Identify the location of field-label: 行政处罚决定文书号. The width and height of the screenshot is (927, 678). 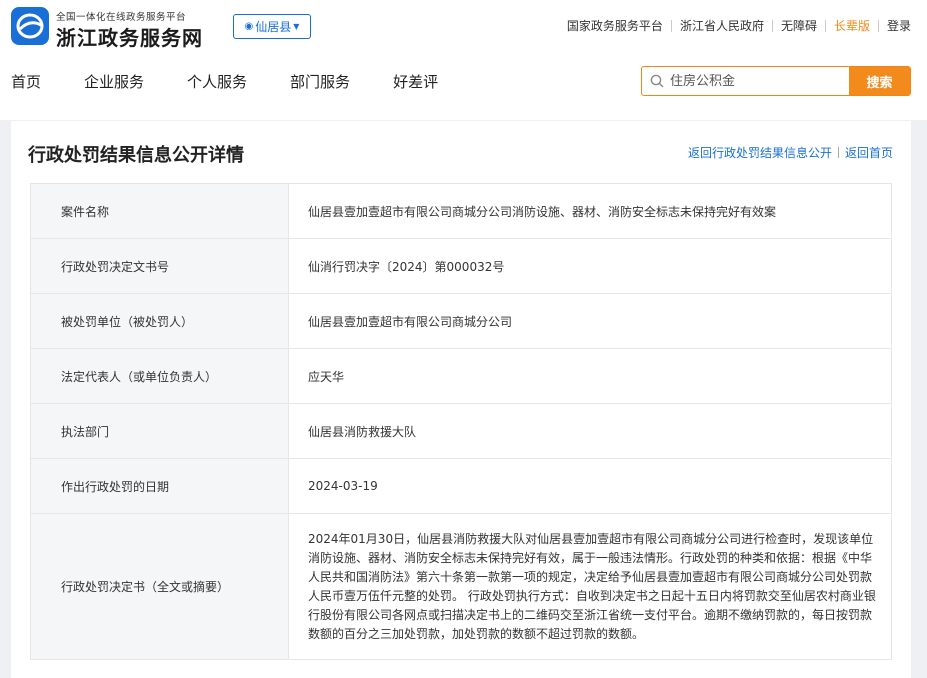
(160, 266).